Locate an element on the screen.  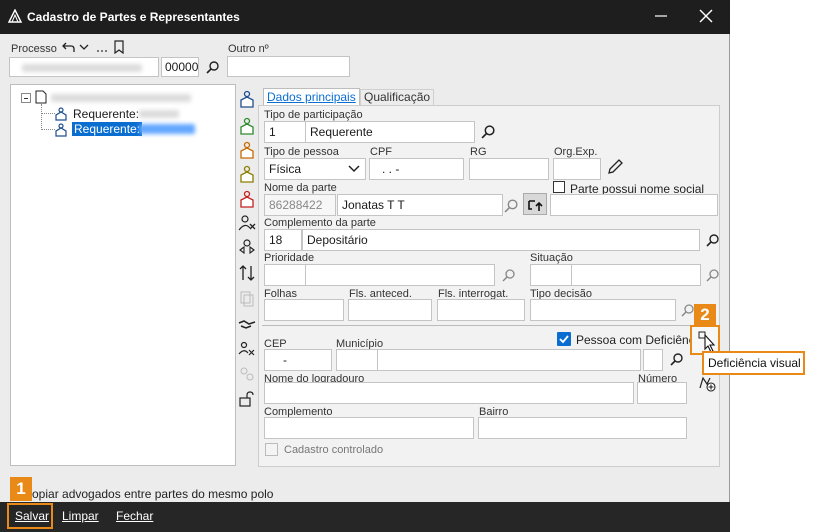
logradouro-input is located at coordinates (449, 393).